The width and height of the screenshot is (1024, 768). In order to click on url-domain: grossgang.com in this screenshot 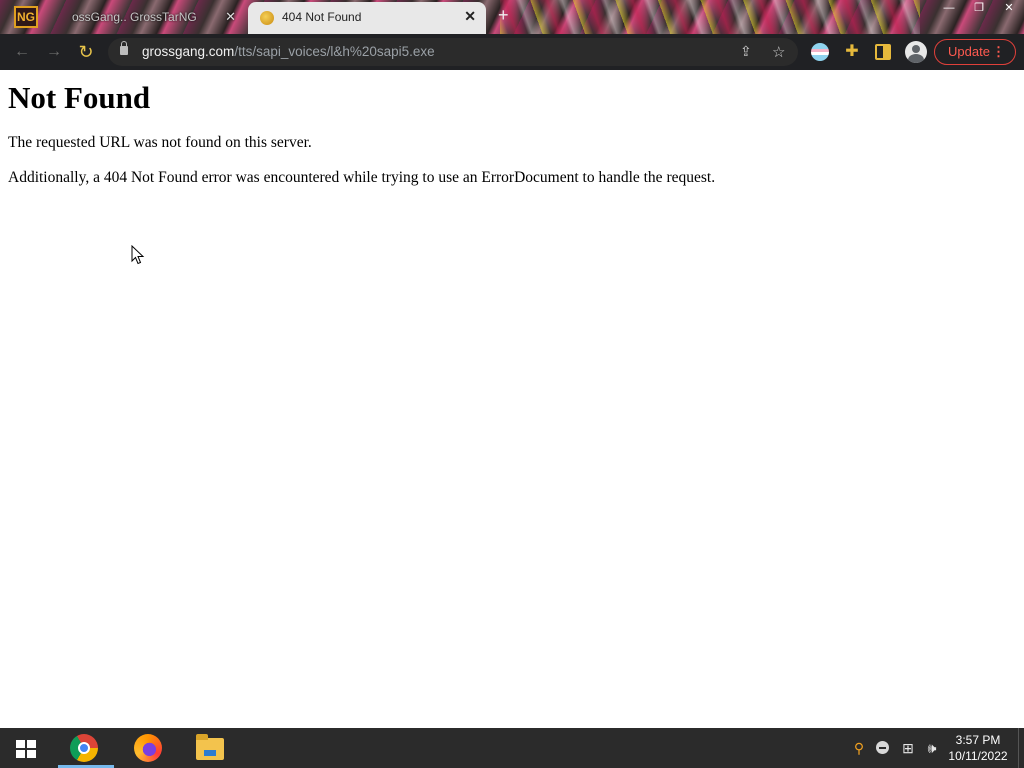, I will do `click(188, 51)`.